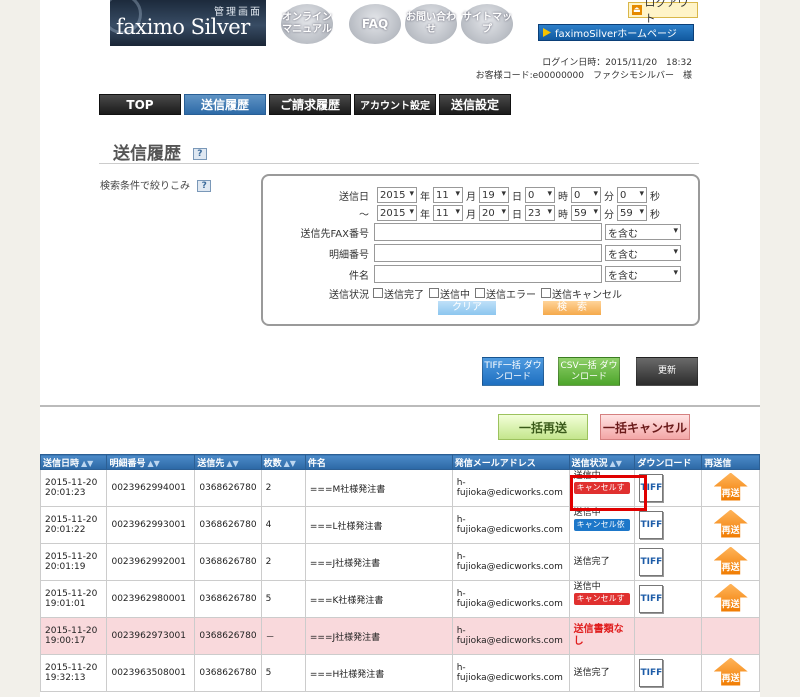 Image resolution: width=800 pixels, height=697 pixels. I want to click on from-hour-select: 0, so click(540, 195).